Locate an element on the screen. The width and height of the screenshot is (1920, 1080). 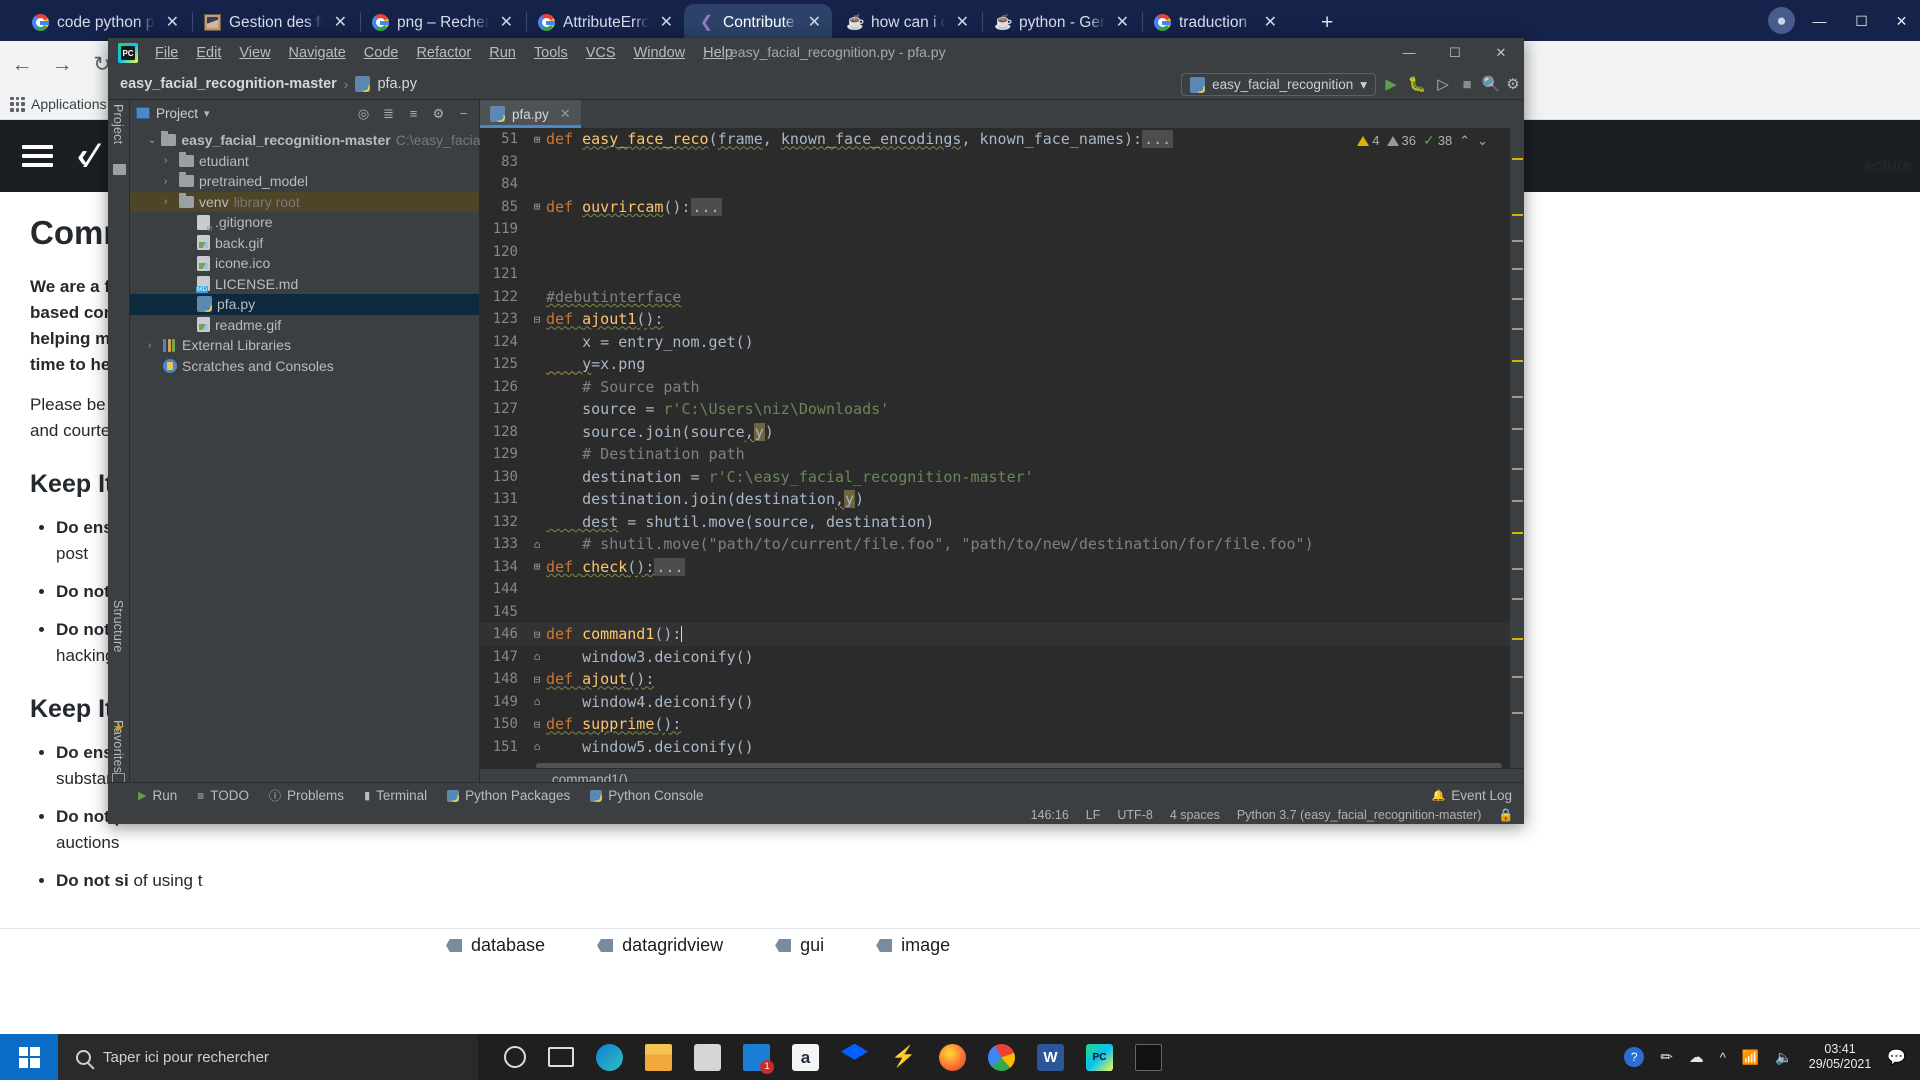
code-line-131: 131 destination.join(destination,y) is located at coordinates (1002, 499).